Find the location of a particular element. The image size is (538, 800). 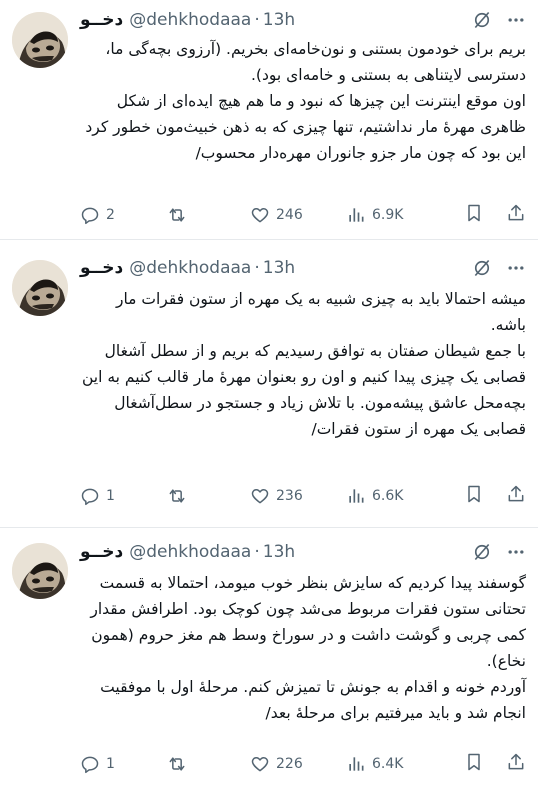

tweet-actions: 1 236 6.6K is located at coordinates (303, 496).